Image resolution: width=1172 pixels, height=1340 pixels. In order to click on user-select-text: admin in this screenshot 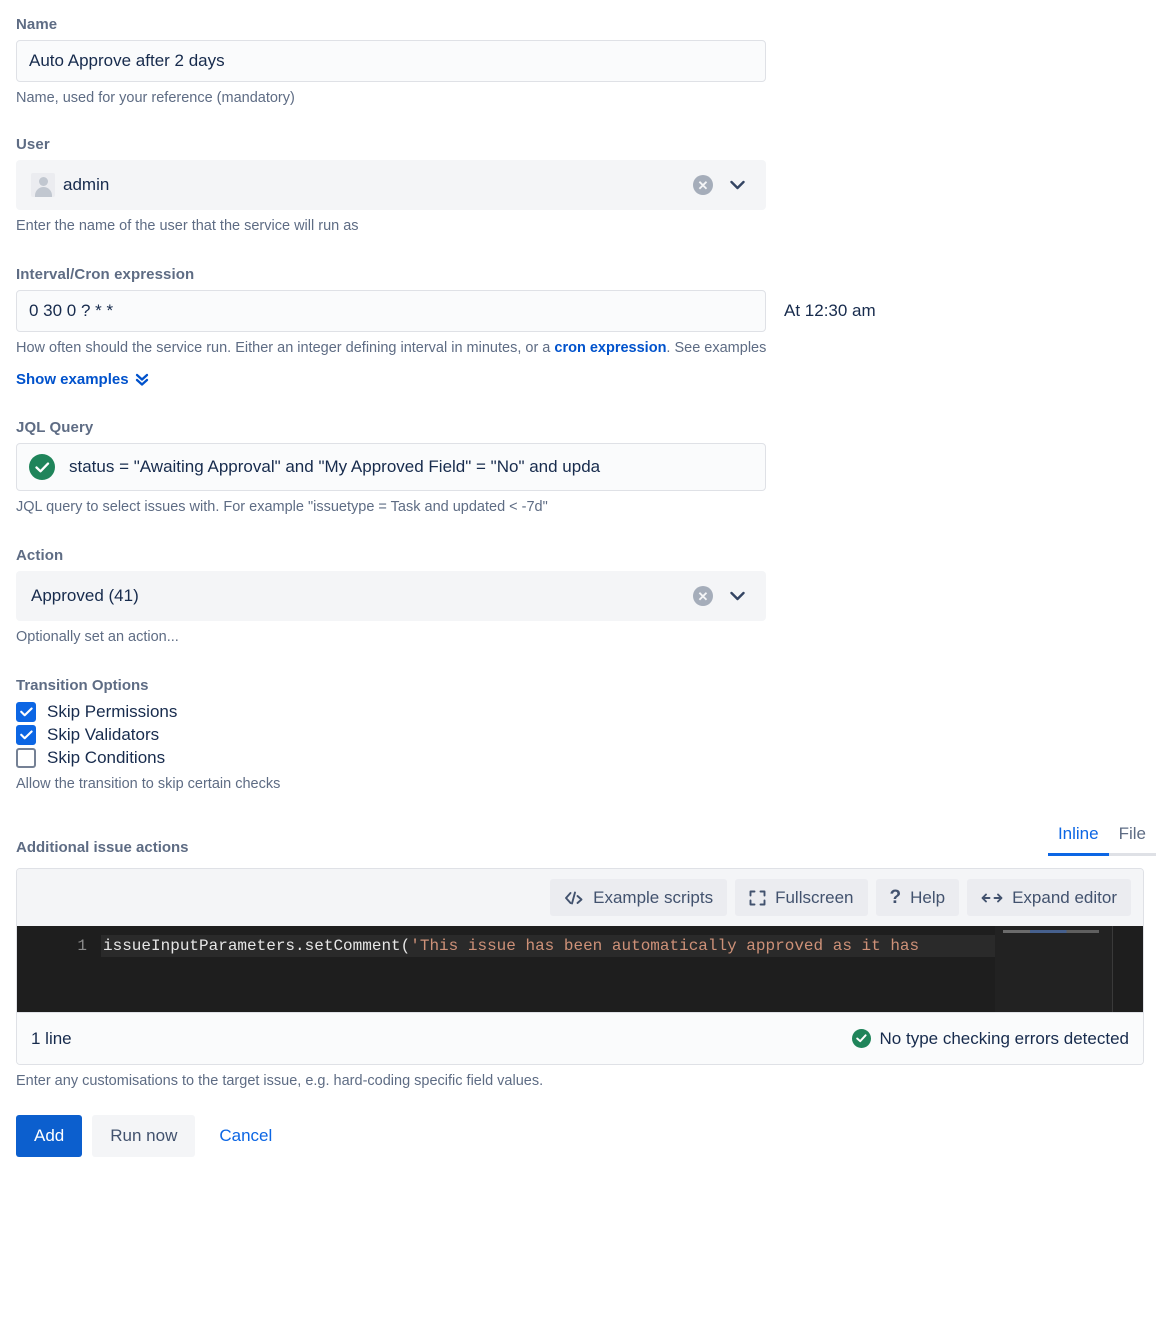, I will do `click(86, 184)`.